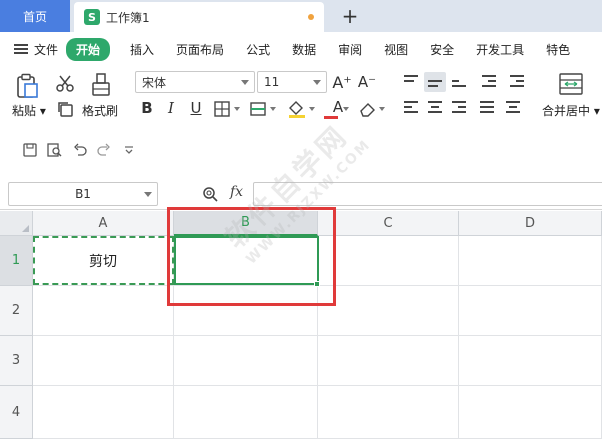  Describe the element at coordinates (317, 284) in the screenshot. I see `fill-handle` at that location.